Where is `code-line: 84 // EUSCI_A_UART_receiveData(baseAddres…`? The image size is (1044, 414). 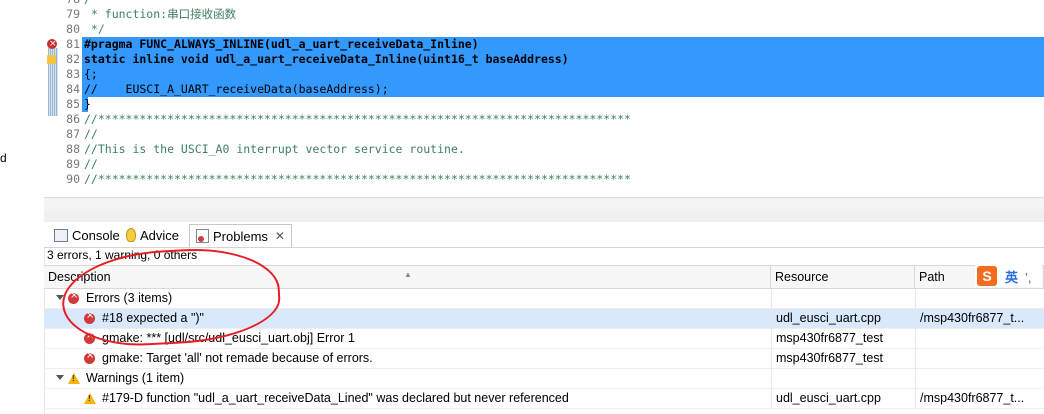
code-line: 84 // EUSCI_A_UART_receiveData(baseAddres… is located at coordinates (544, 89).